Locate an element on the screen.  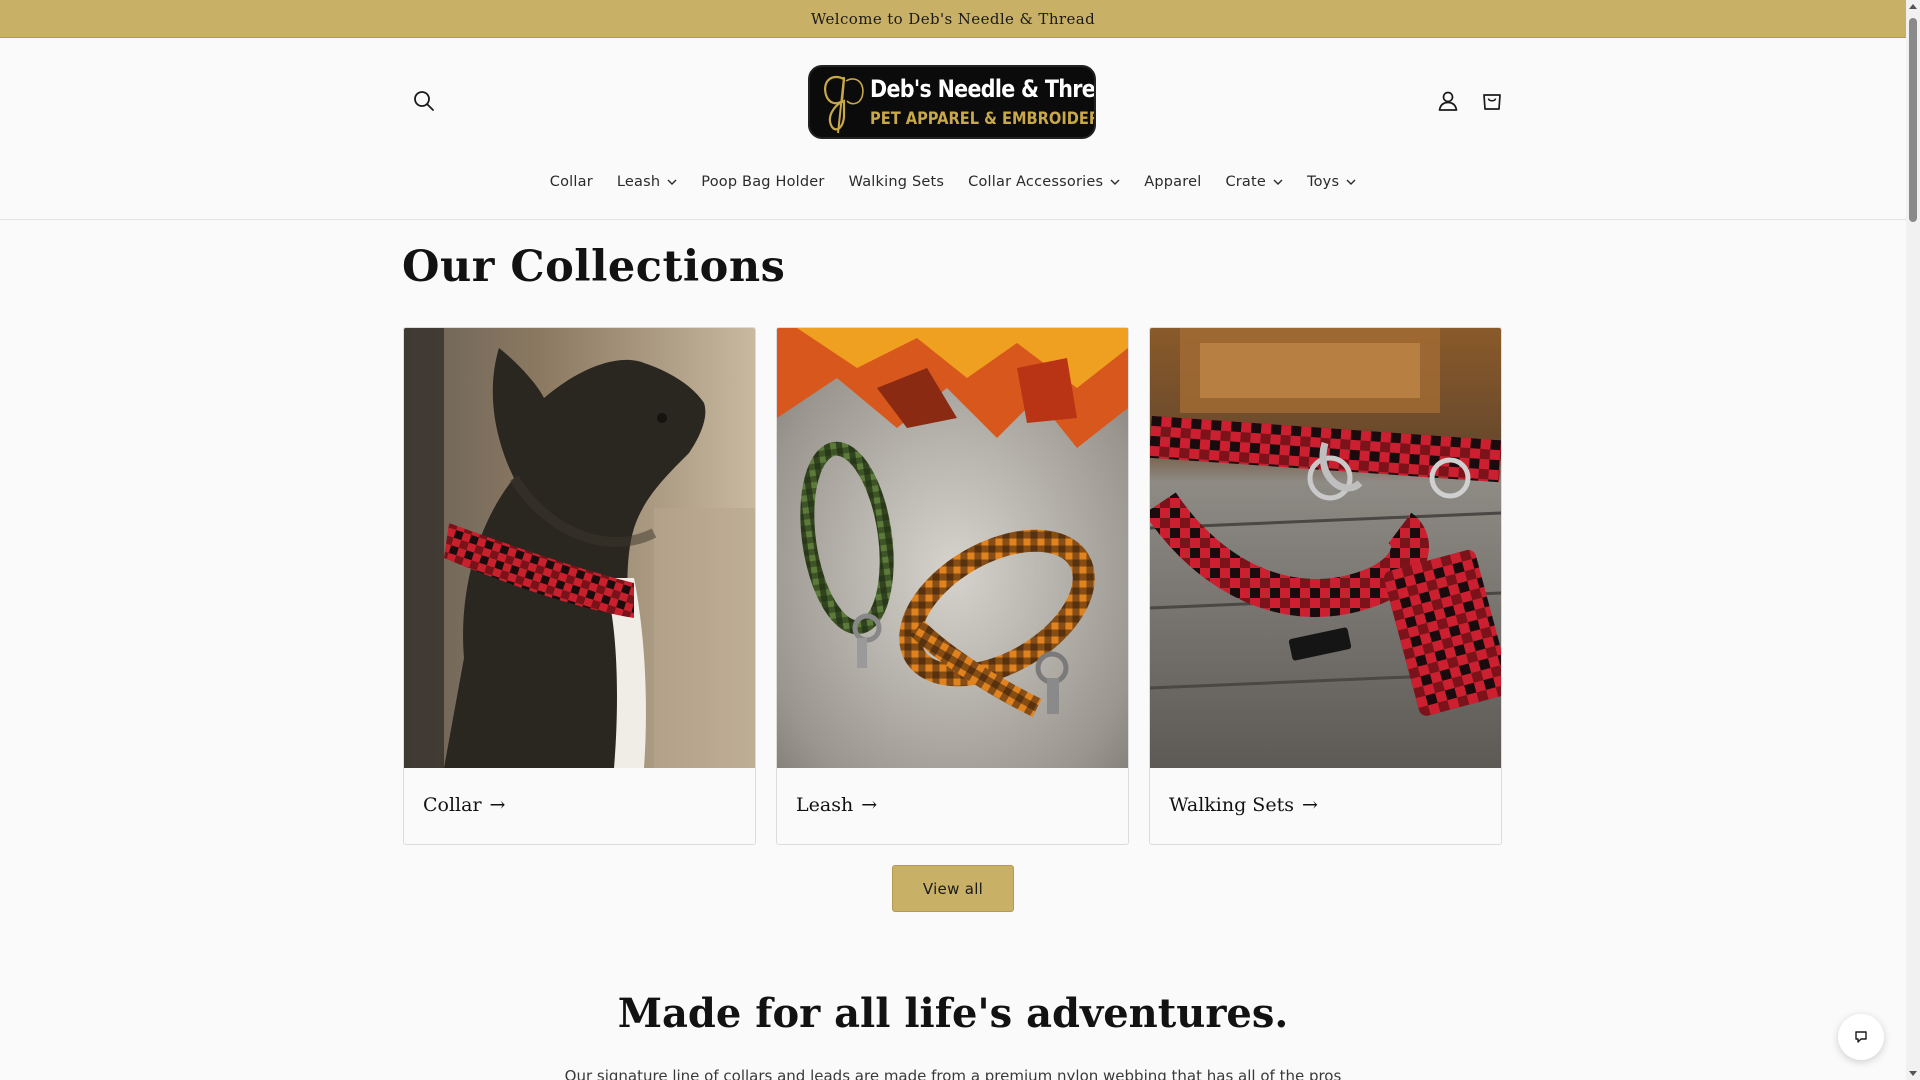
nav-item-leash: Leash is located at coordinates (647, 182).